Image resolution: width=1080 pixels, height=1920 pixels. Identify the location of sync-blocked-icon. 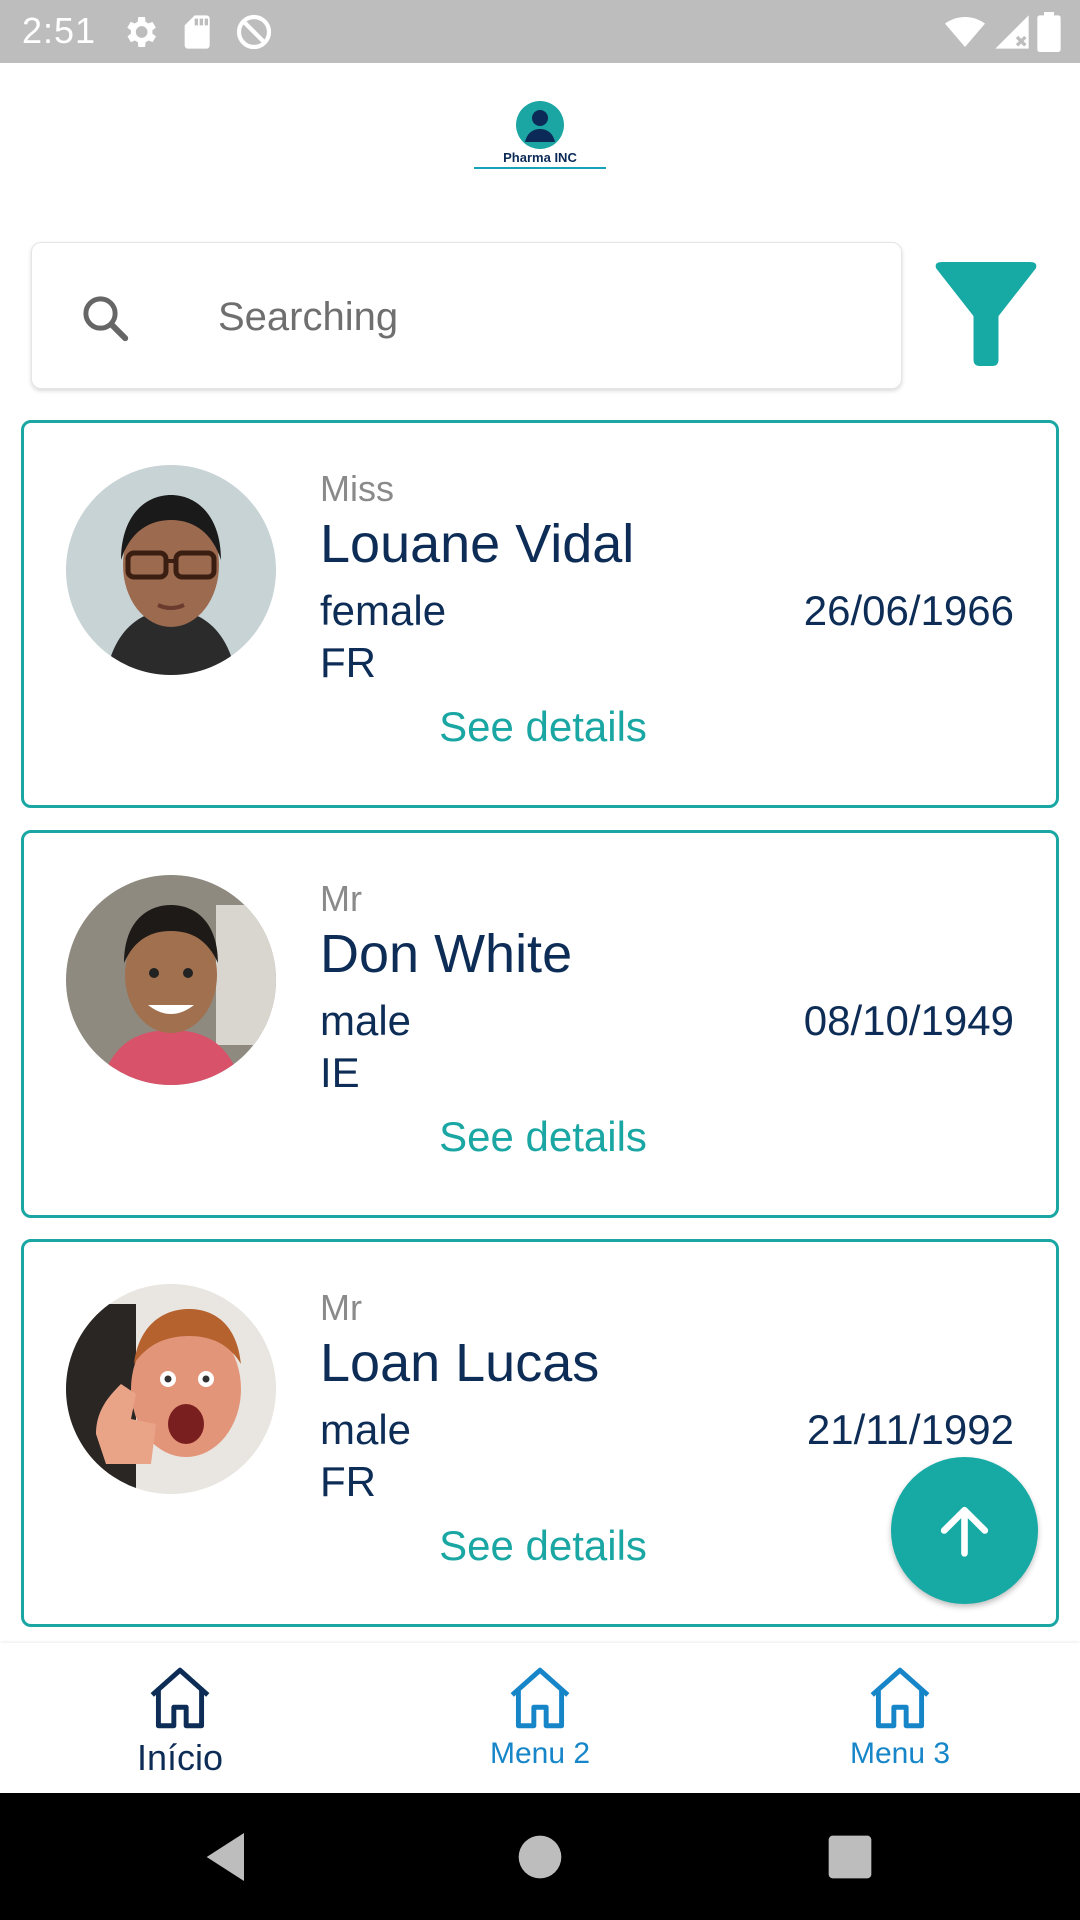
(254, 32).